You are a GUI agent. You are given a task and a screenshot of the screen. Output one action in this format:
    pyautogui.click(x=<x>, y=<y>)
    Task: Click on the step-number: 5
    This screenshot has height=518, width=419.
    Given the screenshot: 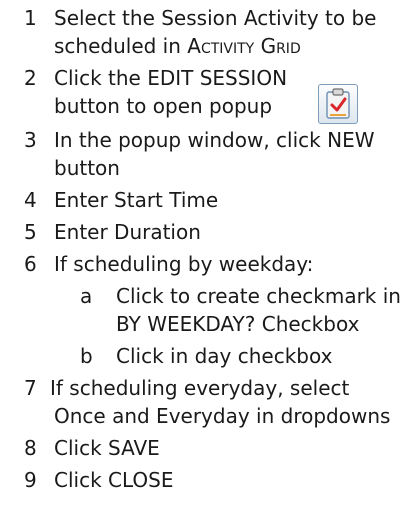 What is the action you would take?
    pyautogui.click(x=30, y=232)
    